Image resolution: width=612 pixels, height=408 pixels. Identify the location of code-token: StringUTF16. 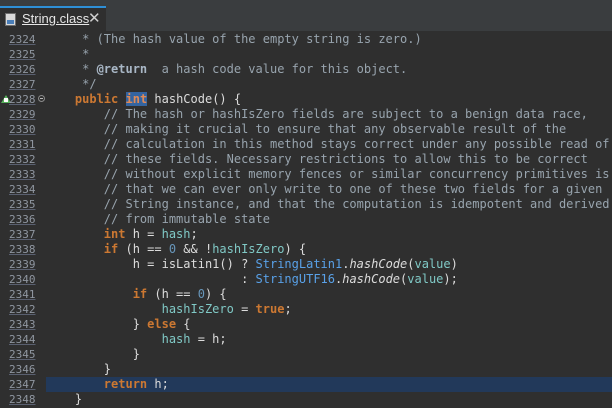
(295, 279).